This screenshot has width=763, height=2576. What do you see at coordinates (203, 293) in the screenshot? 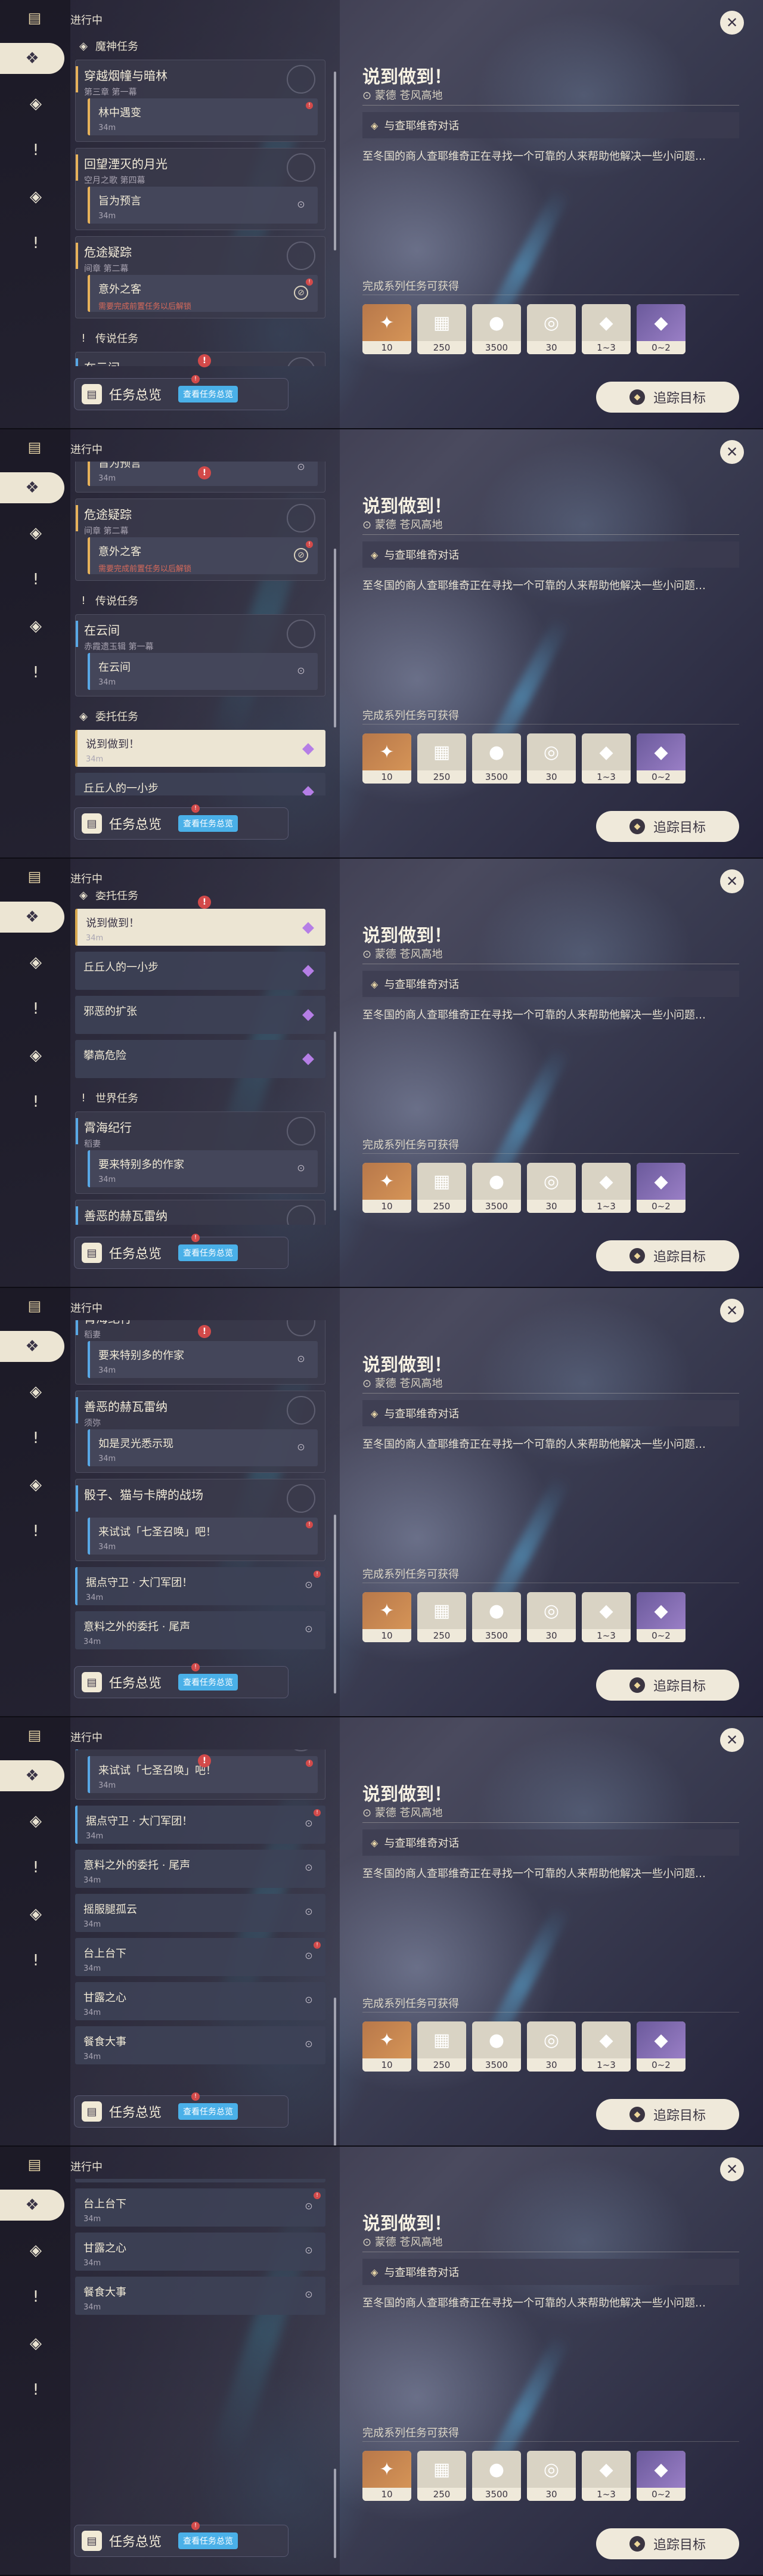
I see `sub-quest-item: 意外之客 需要完成前置任务以后解锁 ⊘!` at bounding box center [203, 293].